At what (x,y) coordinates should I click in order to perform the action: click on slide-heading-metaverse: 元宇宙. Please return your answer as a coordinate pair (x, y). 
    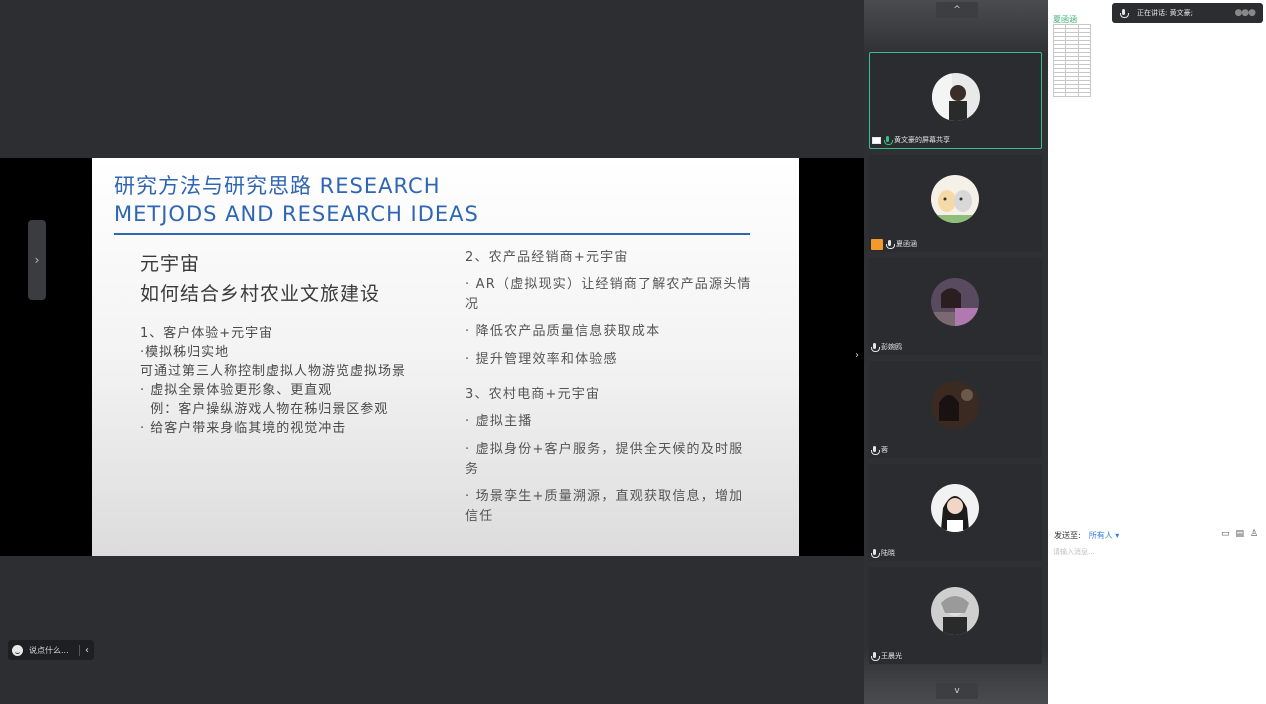
    Looking at the image, I should click on (170, 264).